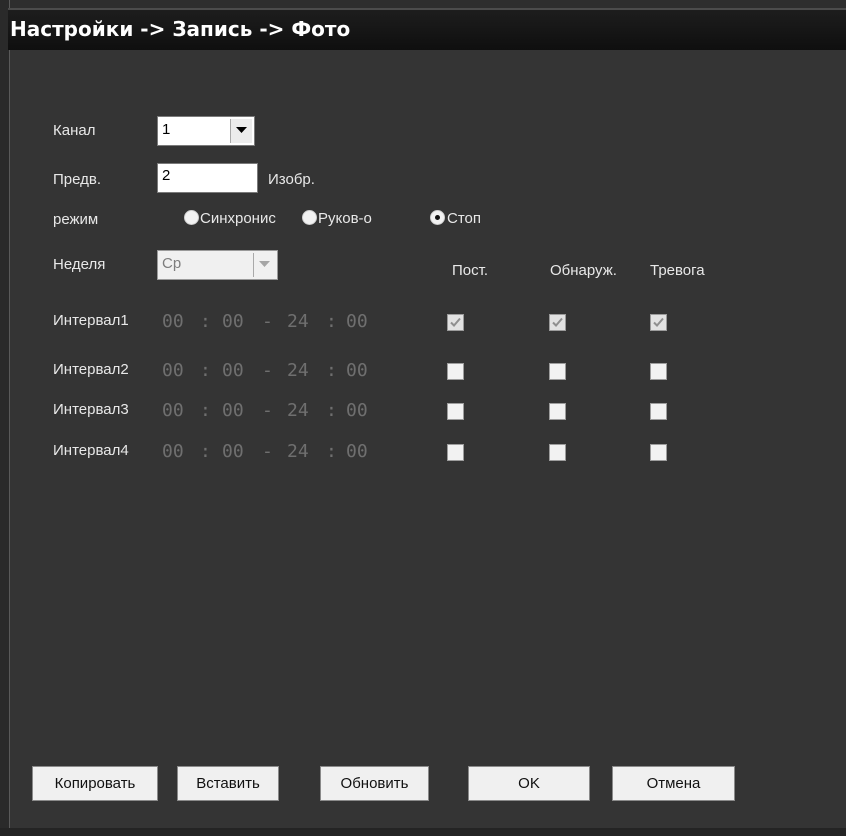  Describe the element at coordinates (207, 178) in the screenshot. I see `prerecord-input: 2` at that location.